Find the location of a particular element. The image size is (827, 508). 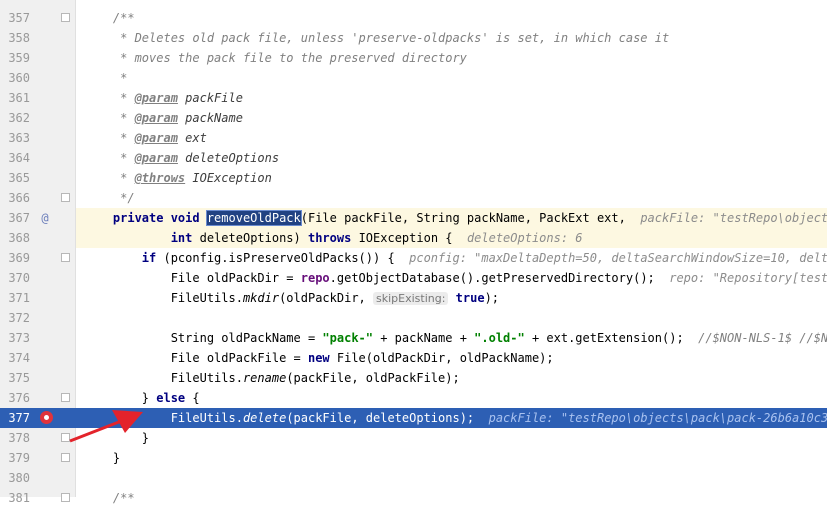

code-token: + packName + is located at coordinates (424, 338).